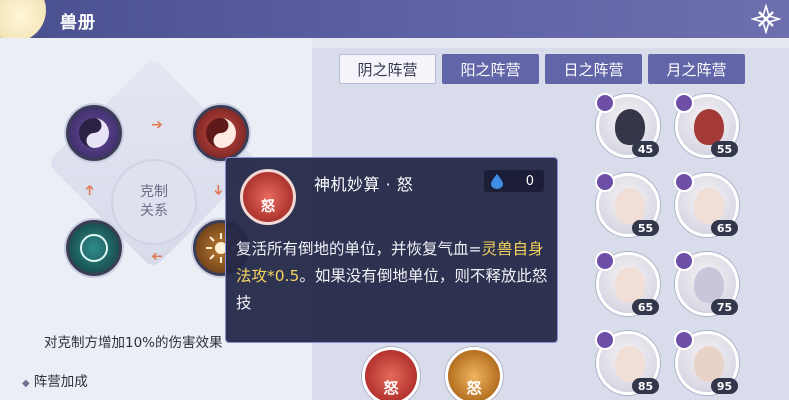 Image resolution: width=789 pixels, height=400 pixels. I want to click on window-title: 兽册, so click(78, 23).